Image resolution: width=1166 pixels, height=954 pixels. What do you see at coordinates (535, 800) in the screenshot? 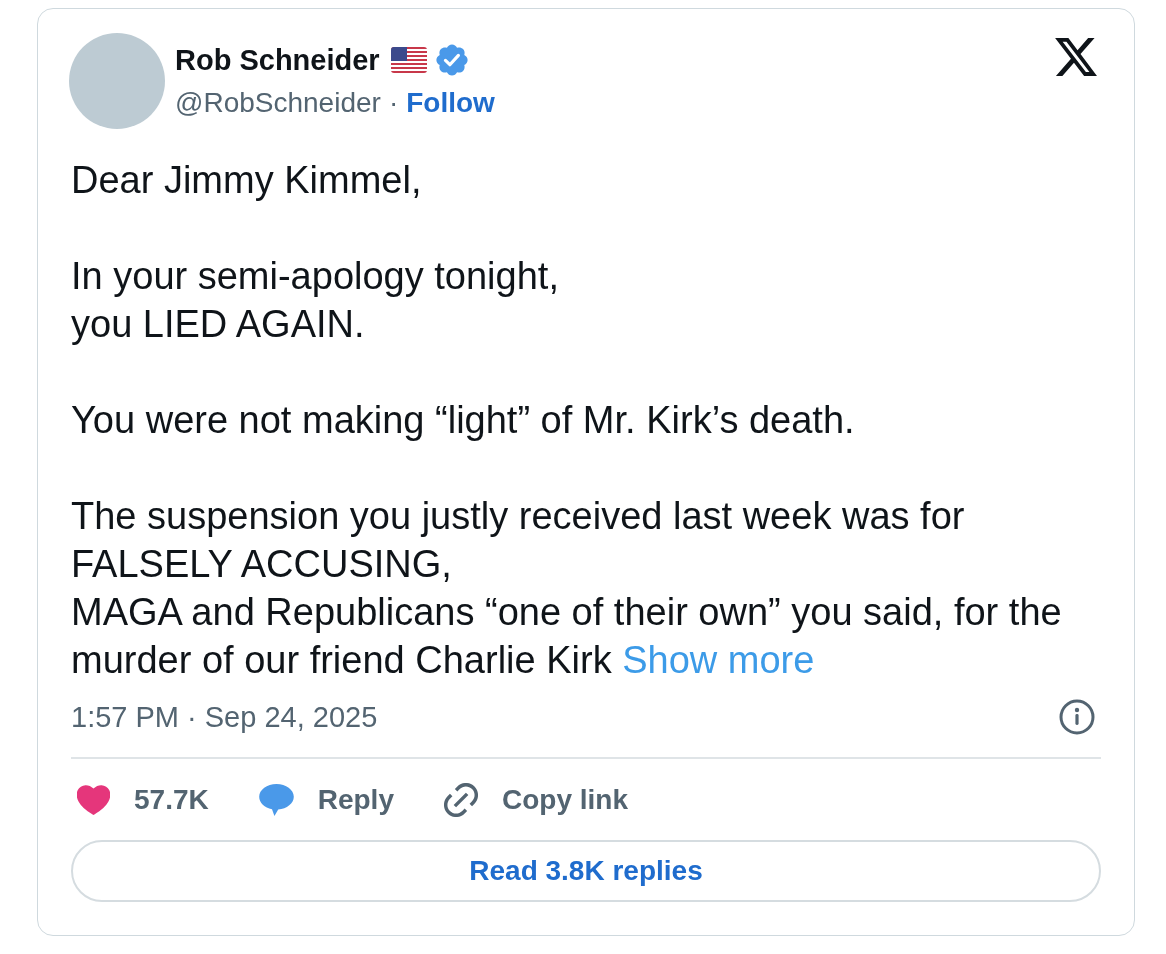
I see `copy-link-button: Copy link` at bounding box center [535, 800].